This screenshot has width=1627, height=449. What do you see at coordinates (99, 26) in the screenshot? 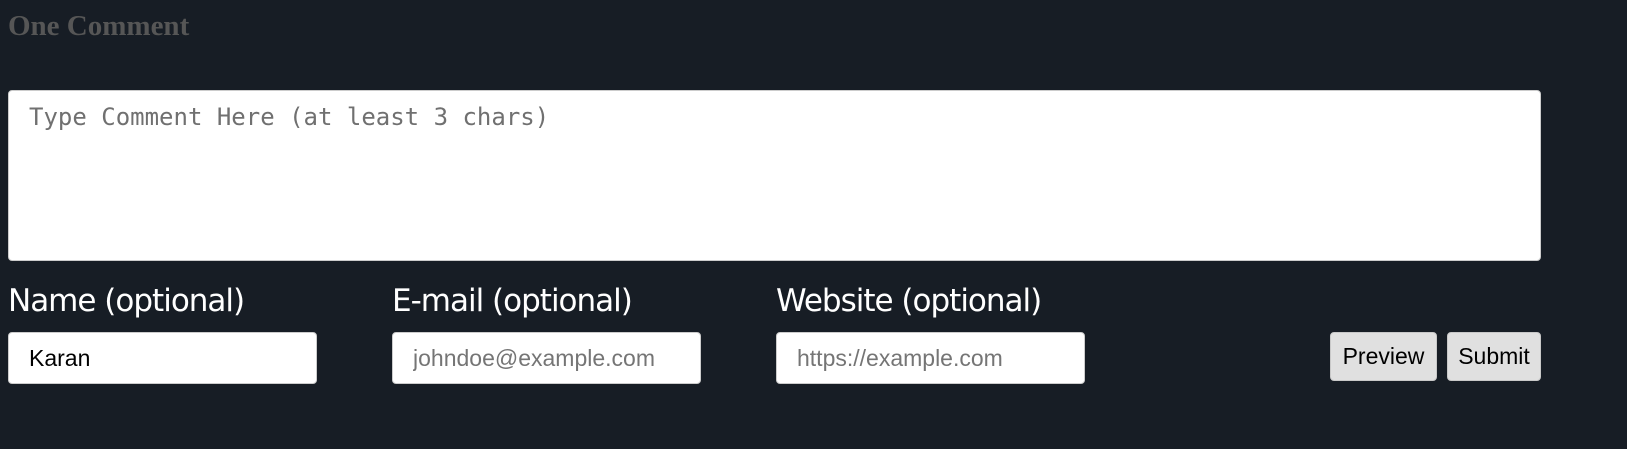
I see `comments-heading: One Comment` at bounding box center [99, 26].